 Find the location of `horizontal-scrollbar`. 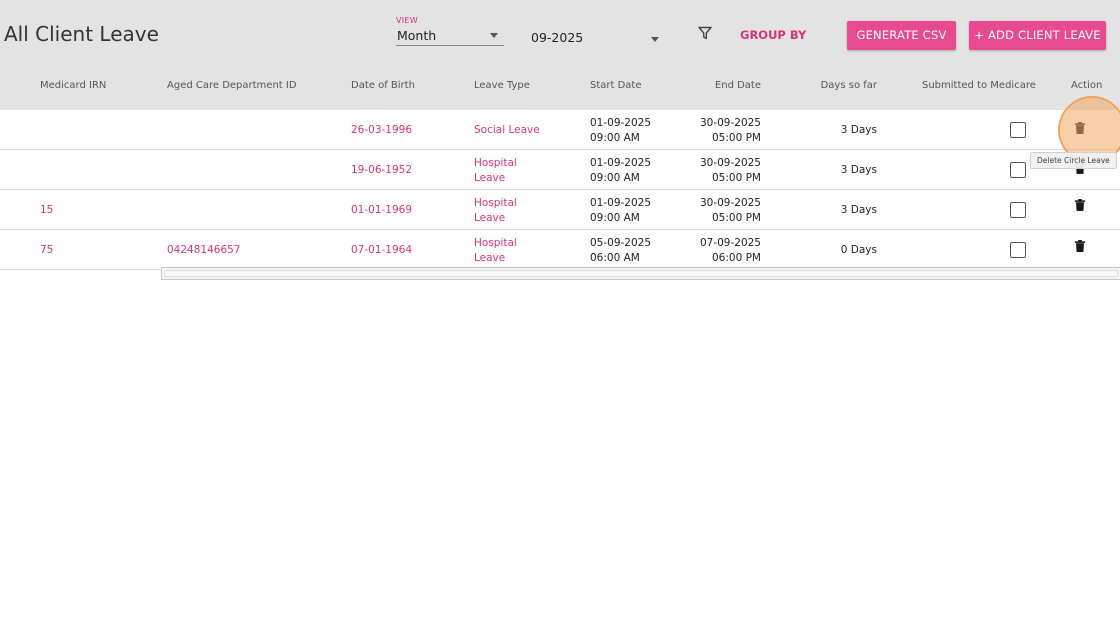

horizontal-scrollbar is located at coordinates (640, 273).